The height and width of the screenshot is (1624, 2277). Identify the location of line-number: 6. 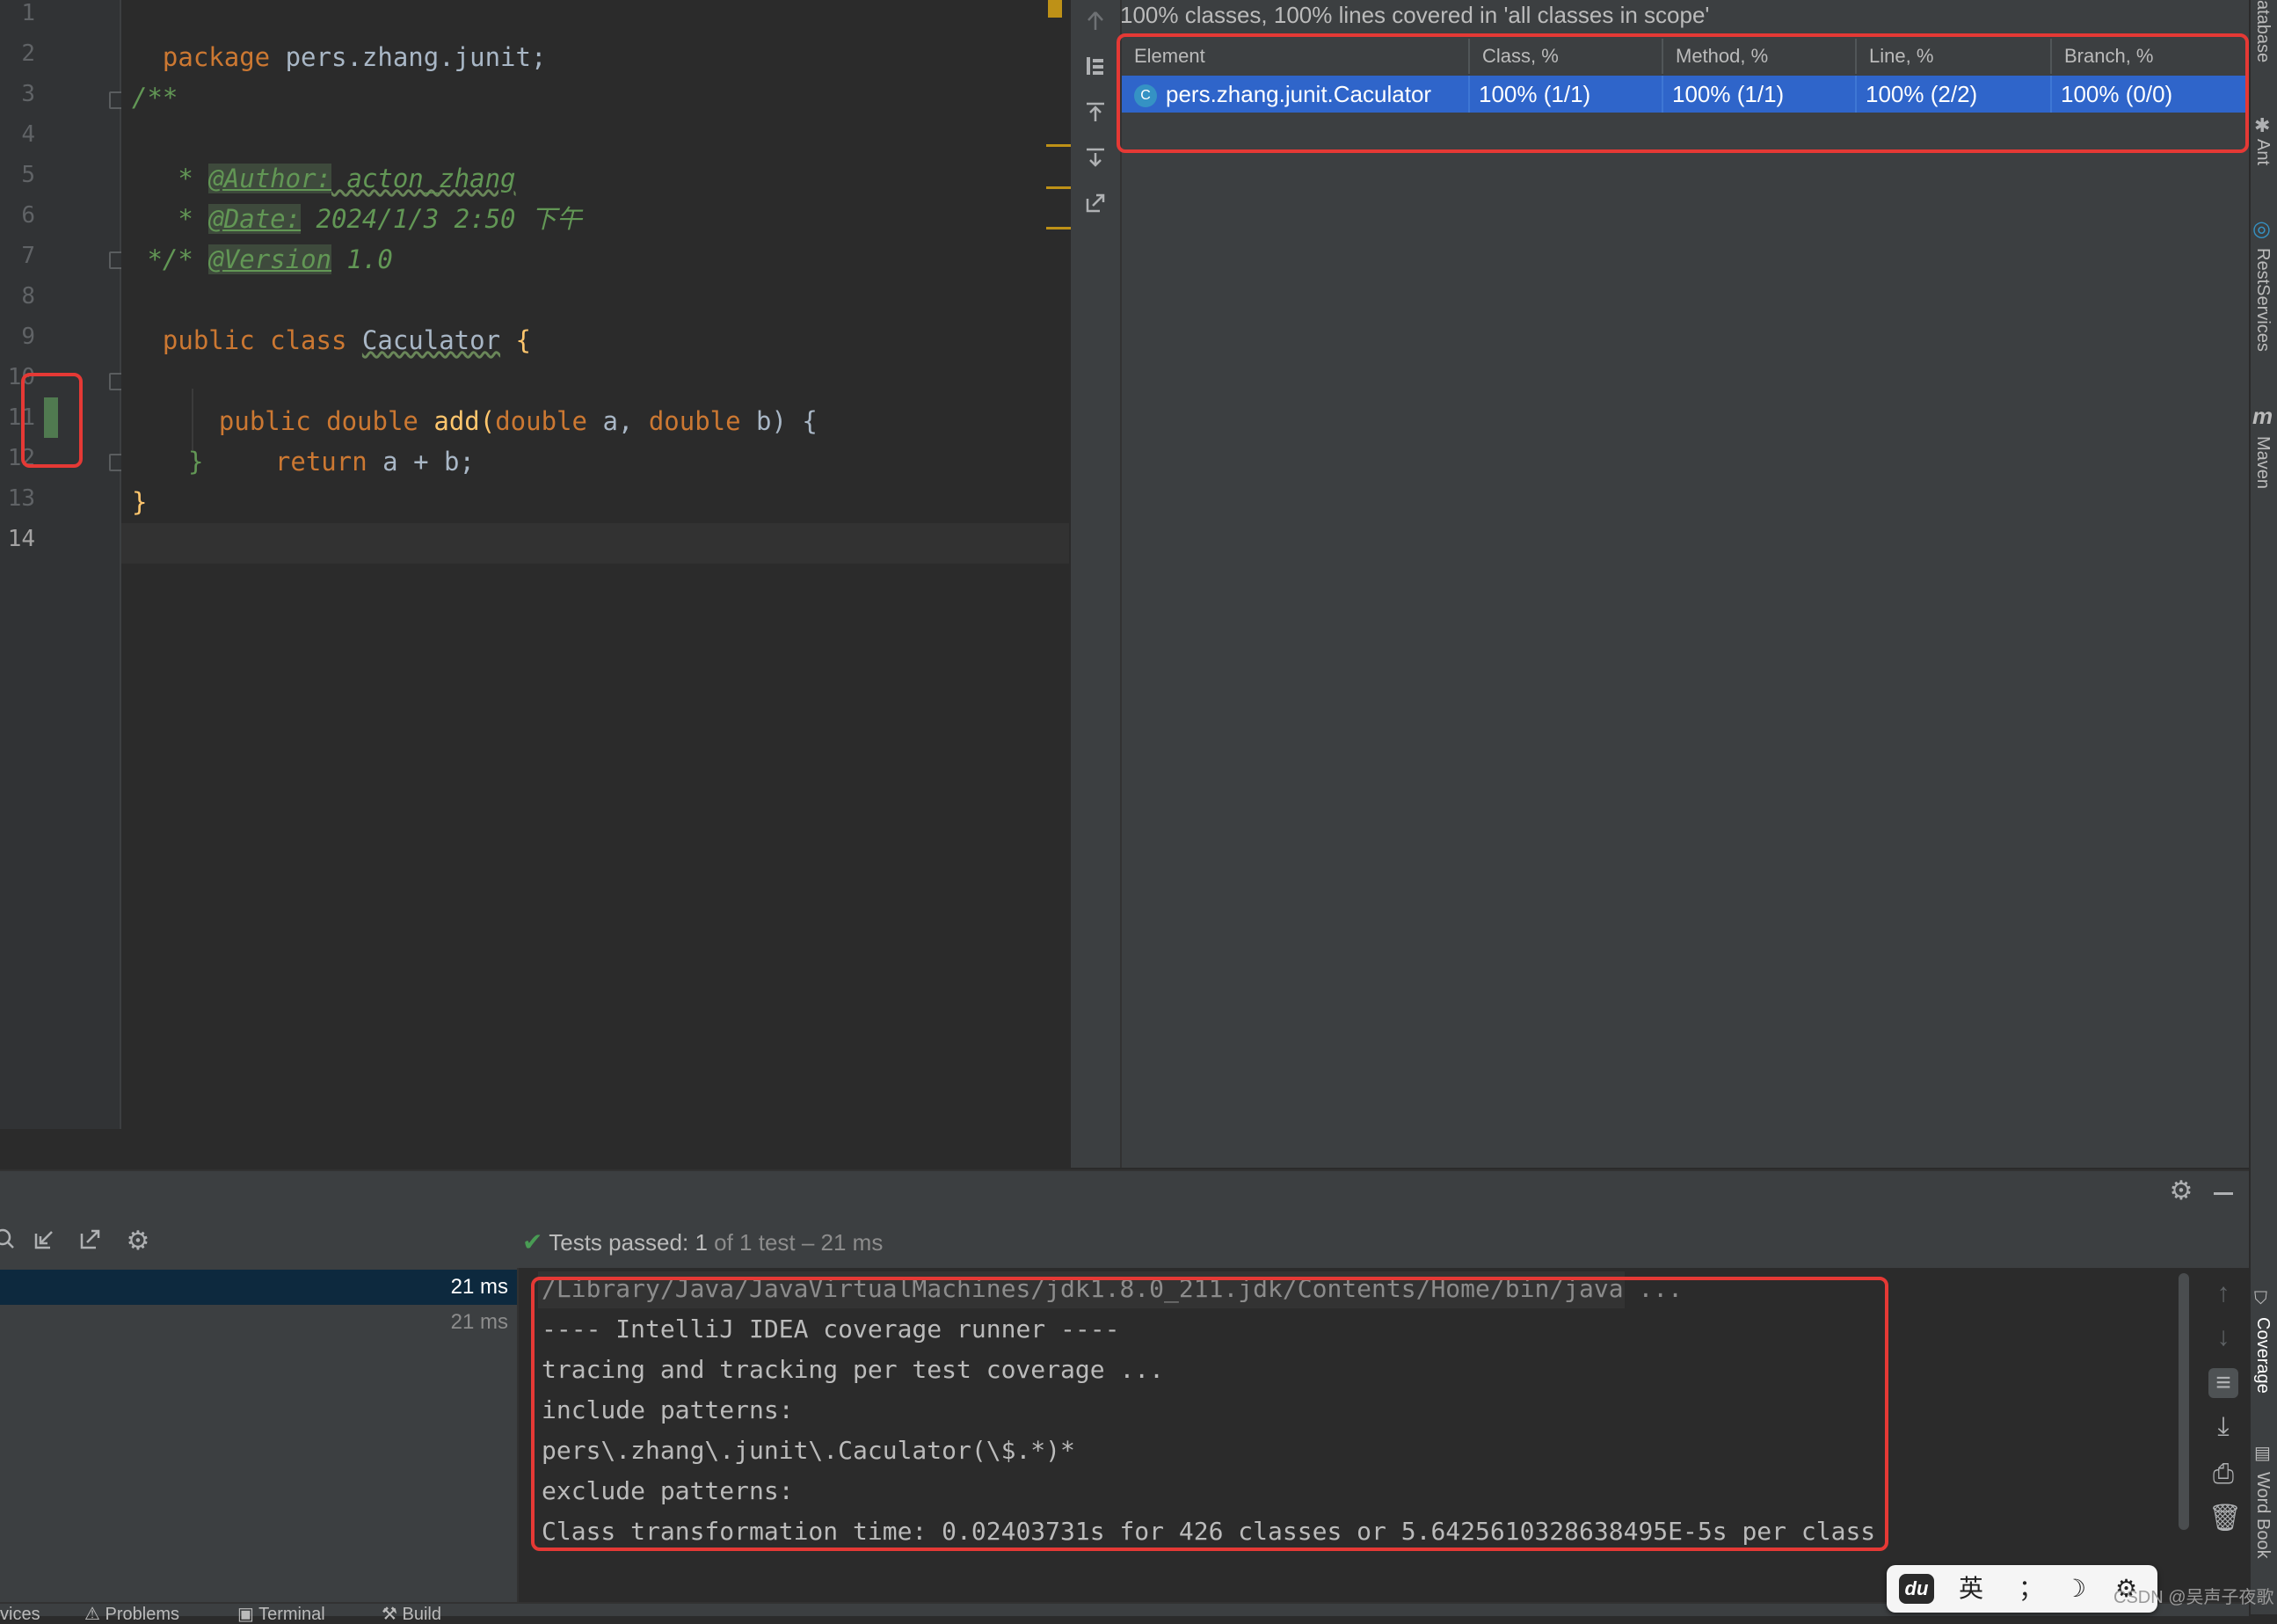
(28, 216).